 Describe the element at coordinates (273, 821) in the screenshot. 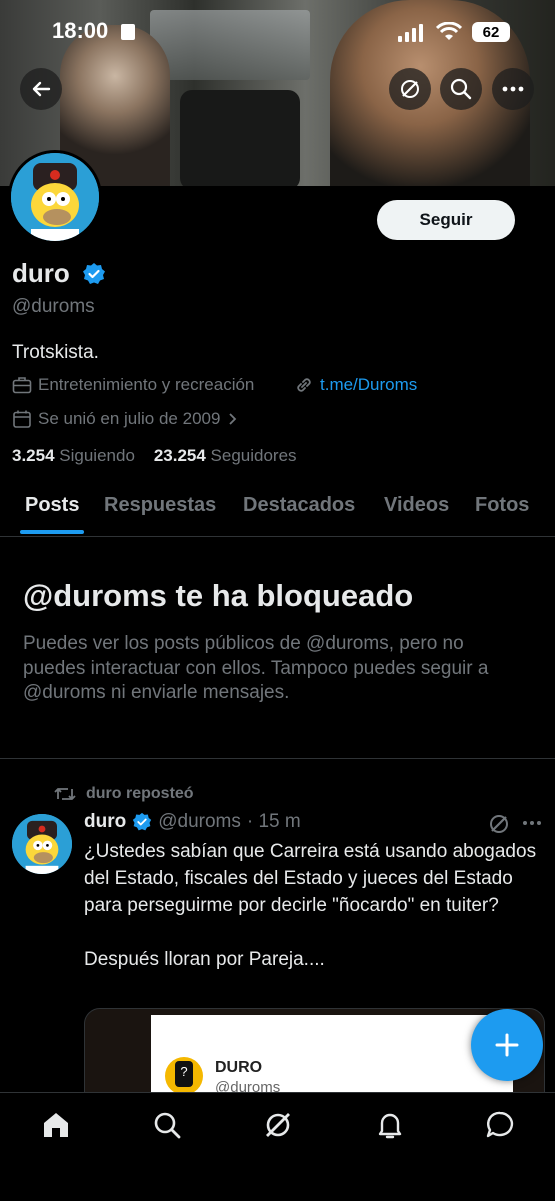

I see `post-time: · 15 m` at that location.